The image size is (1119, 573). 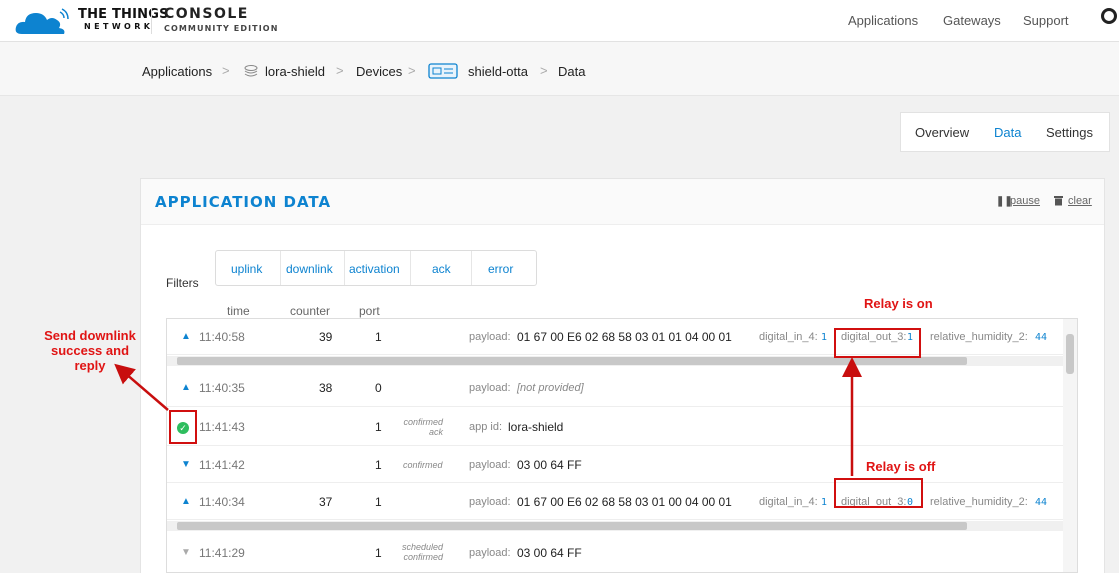 What do you see at coordinates (1080, 201) in the screenshot?
I see `clear-button: clear` at bounding box center [1080, 201].